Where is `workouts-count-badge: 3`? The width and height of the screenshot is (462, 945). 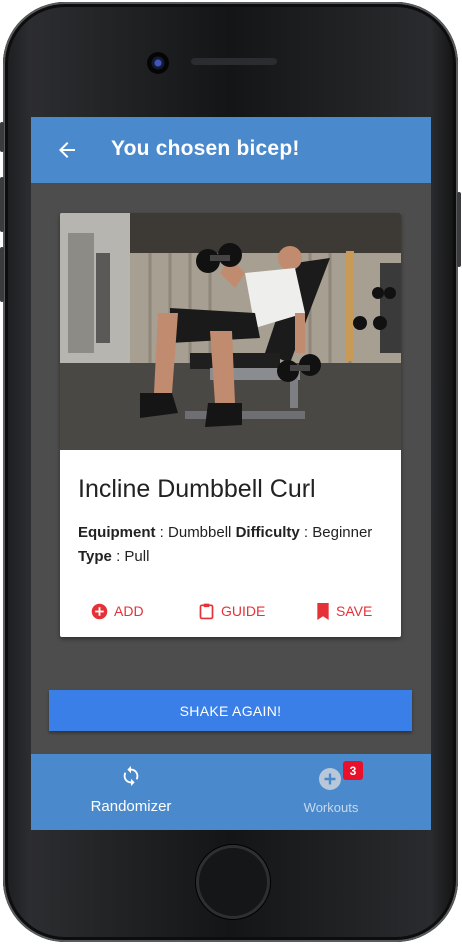 workouts-count-badge: 3 is located at coordinates (353, 770).